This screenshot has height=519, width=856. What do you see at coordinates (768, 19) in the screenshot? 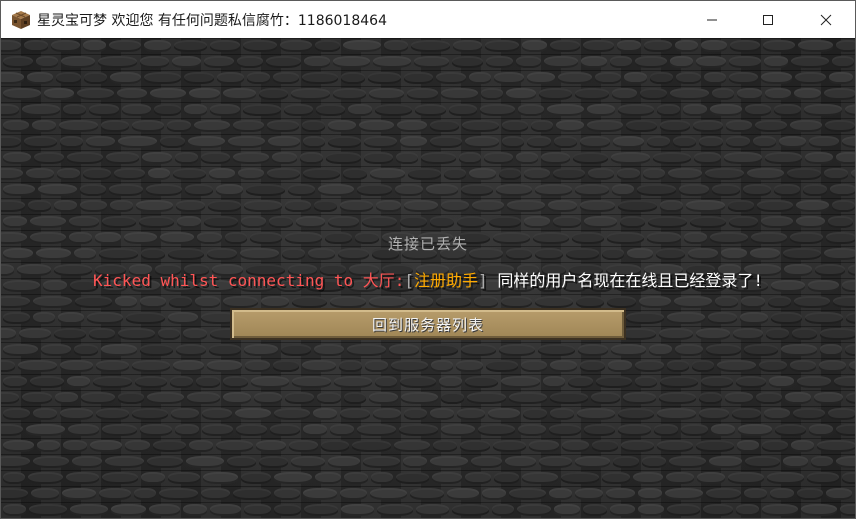
I see `maximize-button` at bounding box center [768, 19].